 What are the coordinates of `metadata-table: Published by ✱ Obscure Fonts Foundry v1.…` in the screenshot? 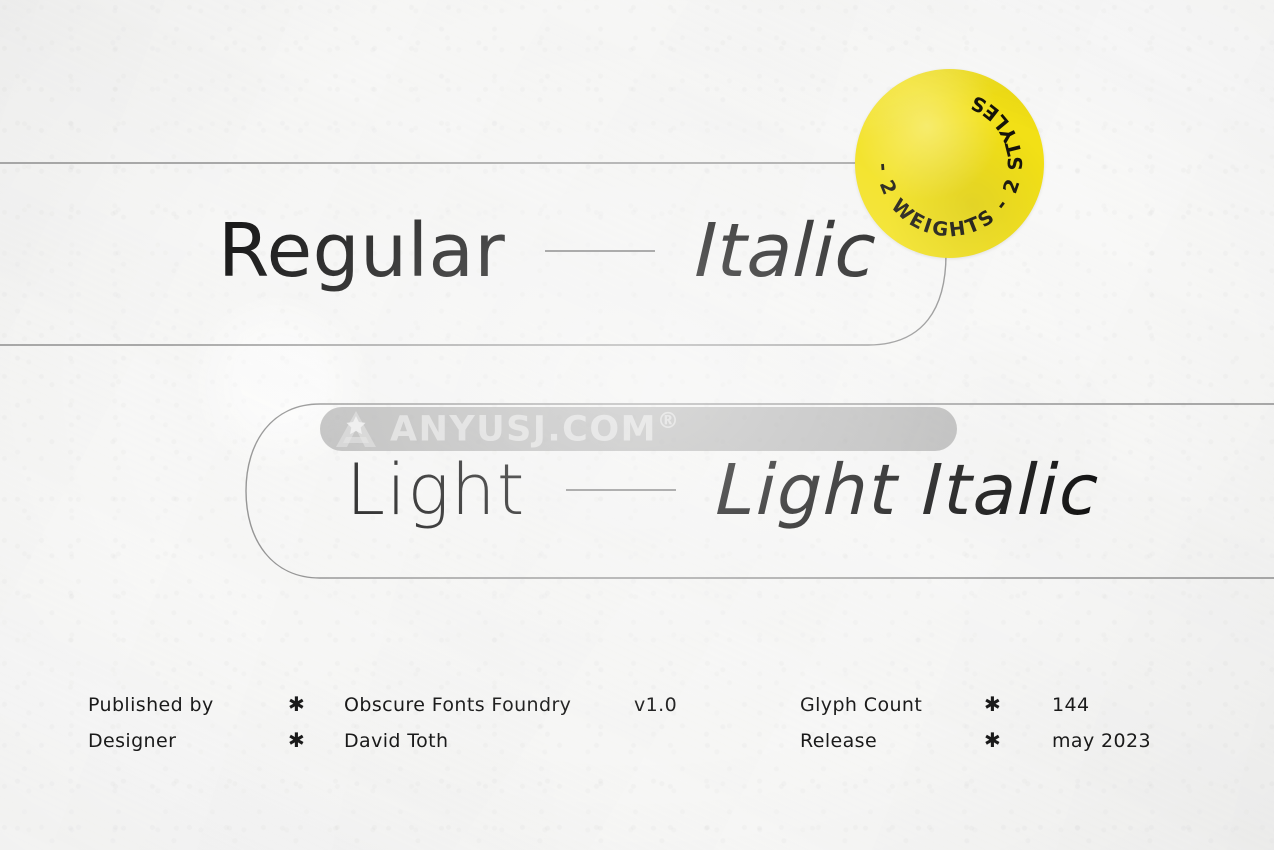 It's located at (643, 730).